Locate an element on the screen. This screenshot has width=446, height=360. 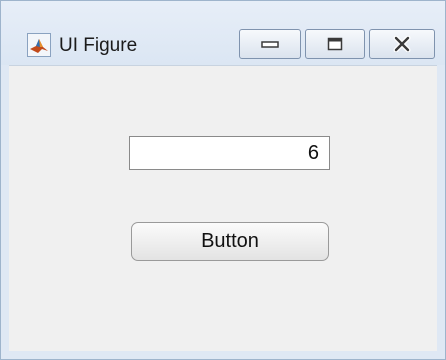
close-button is located at coordinates (402, 44).